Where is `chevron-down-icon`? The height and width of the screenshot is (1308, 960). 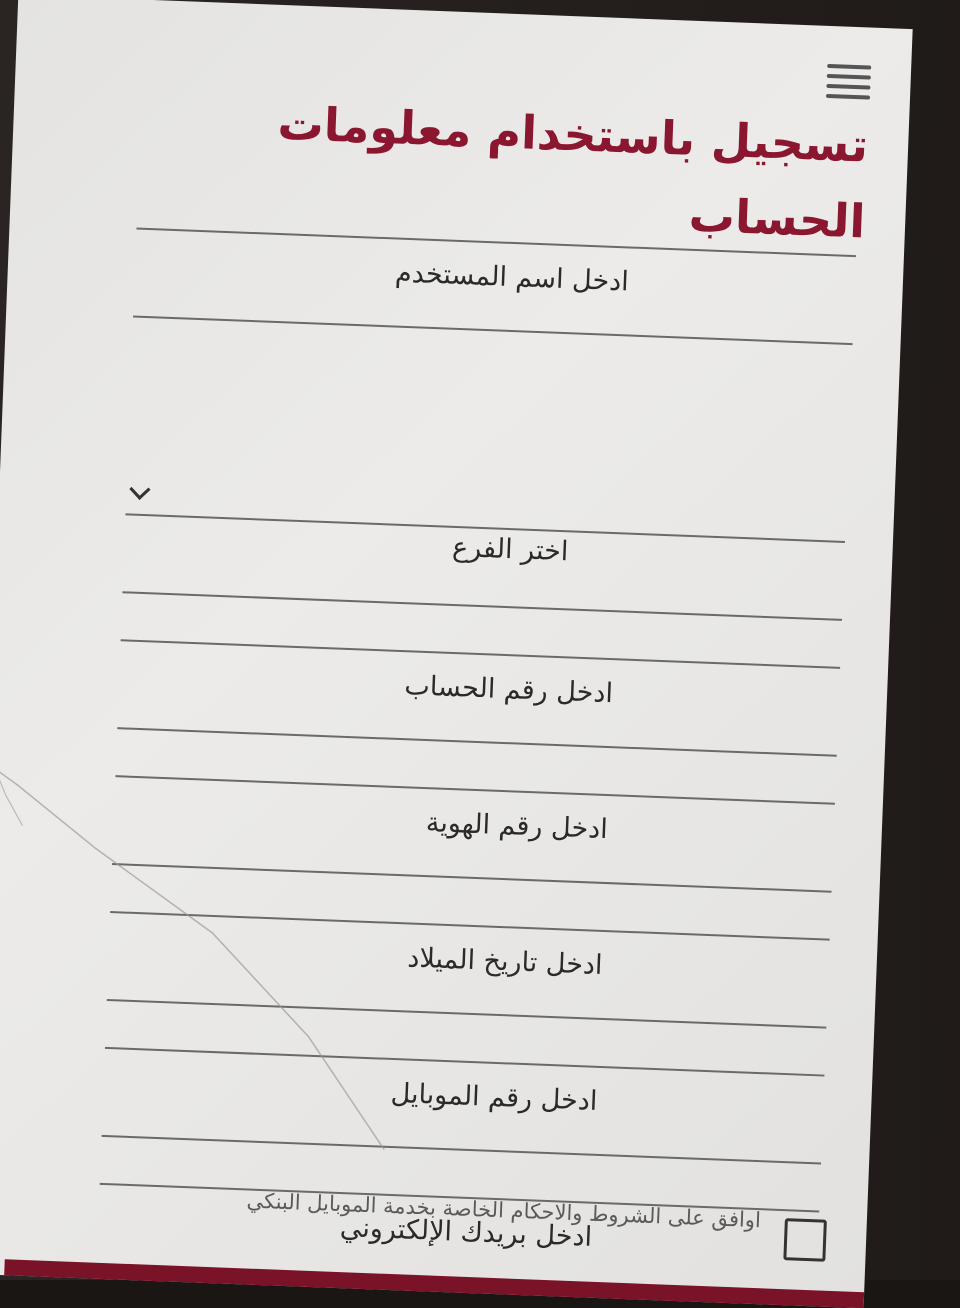 chevron-down-icon is located at coordinates (140, 489).